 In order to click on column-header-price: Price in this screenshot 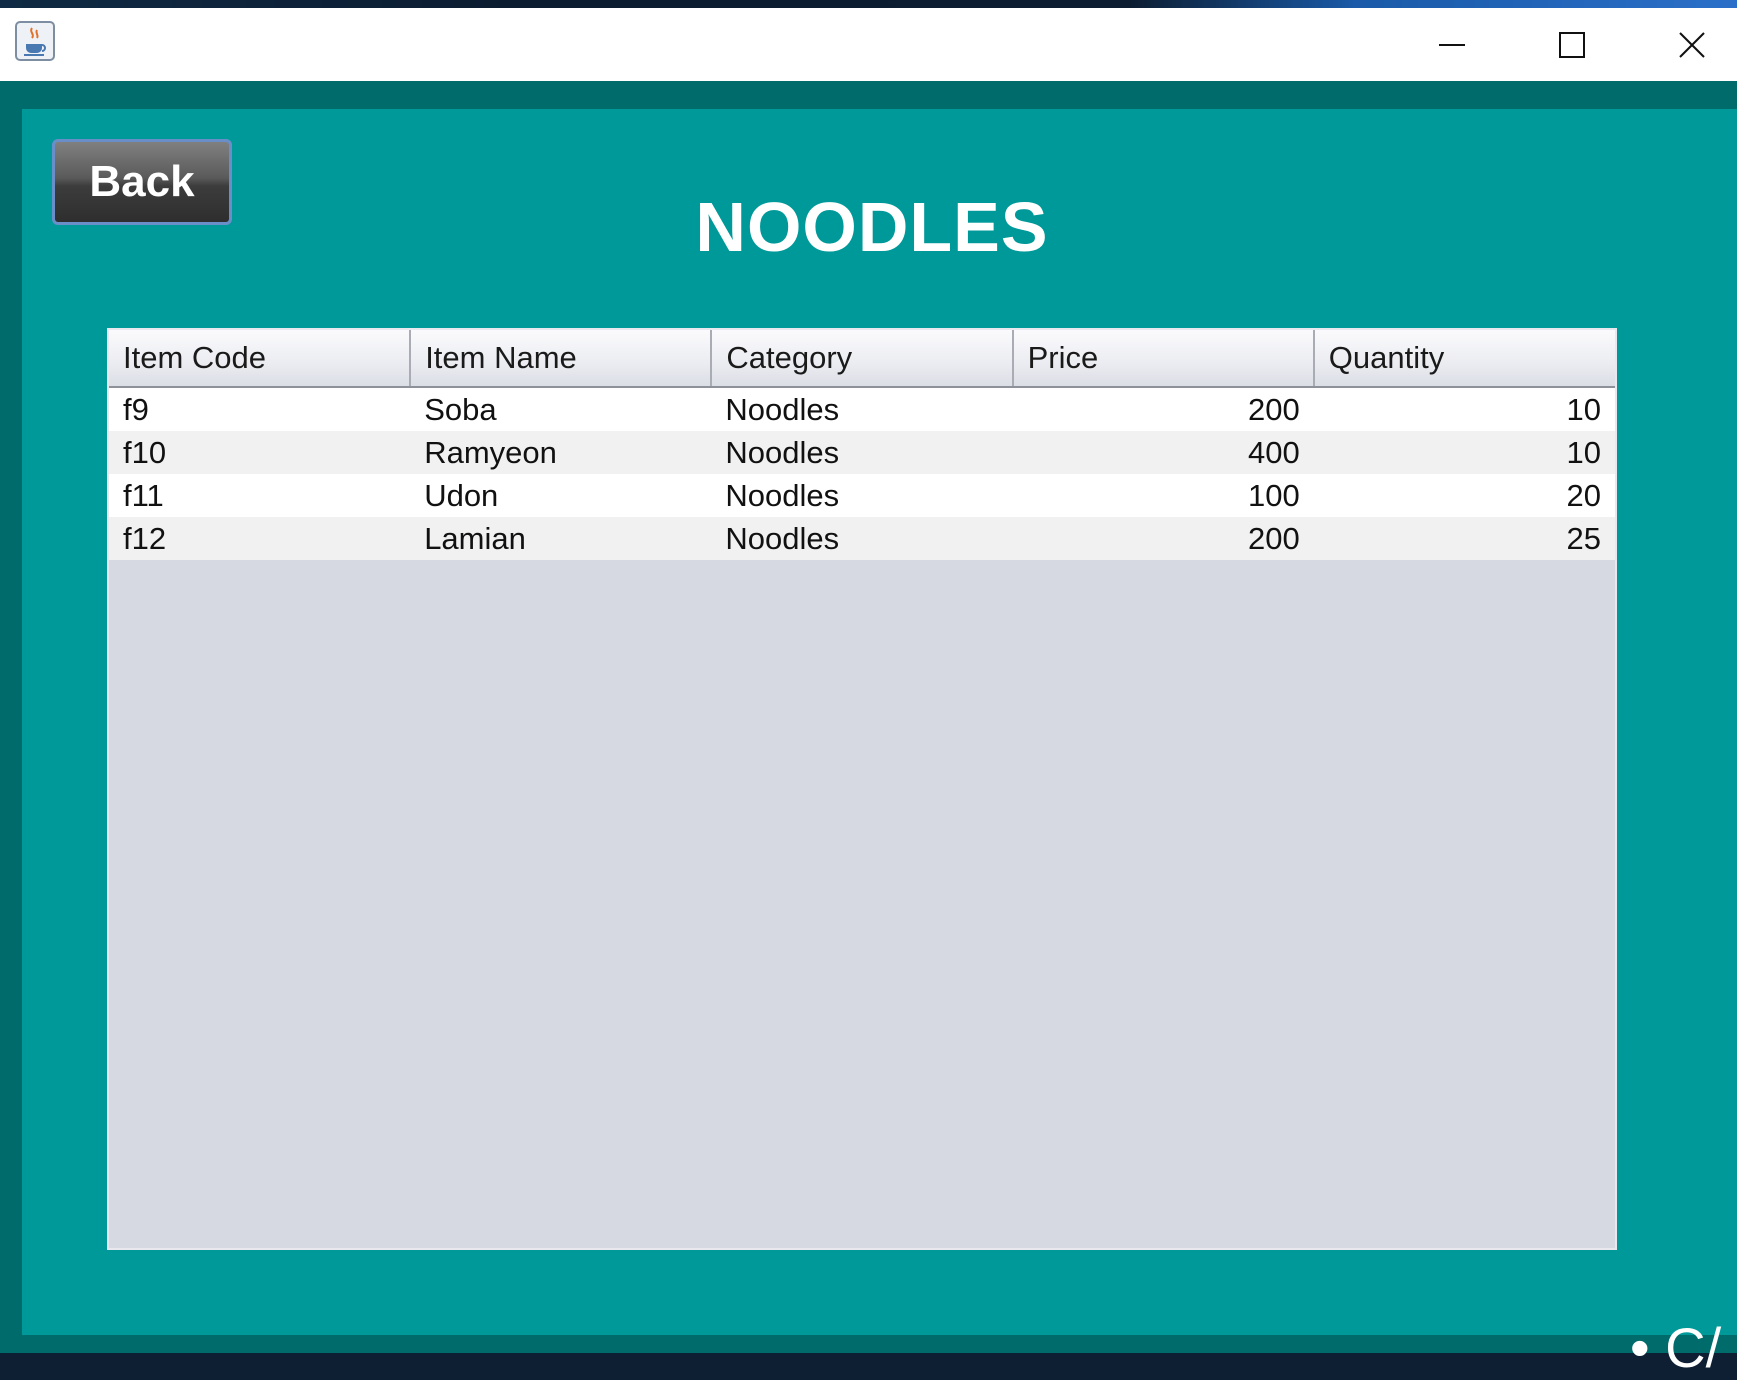, I will do `click(1163, 359)`.